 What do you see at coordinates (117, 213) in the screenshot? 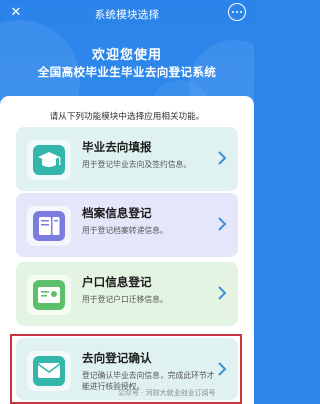
I see `module-title: 档案信息登记` at bounding box center [117, 213].